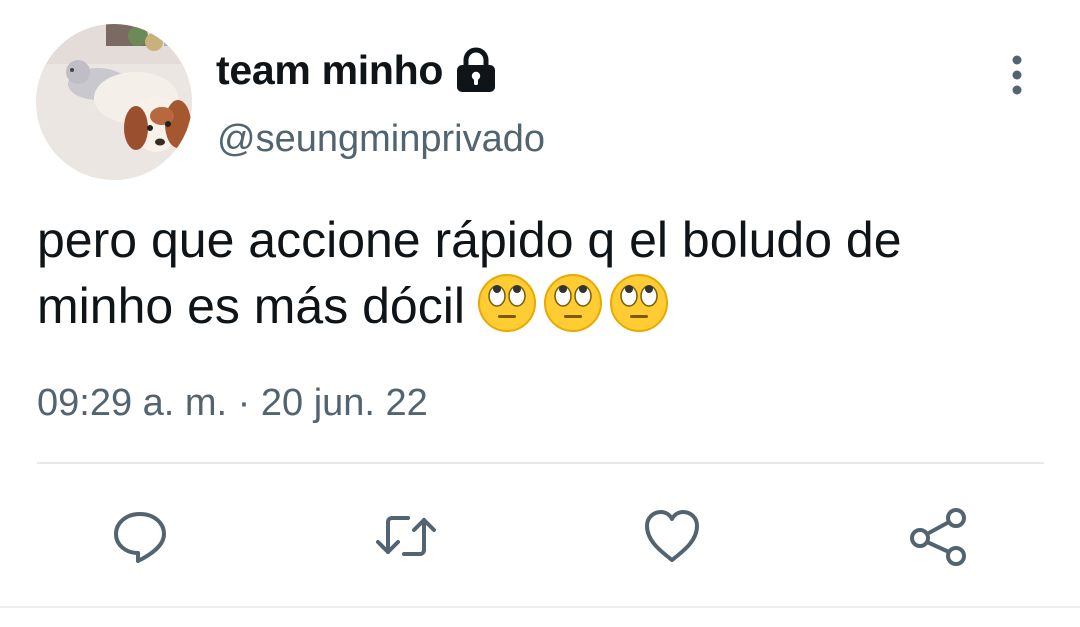  What do you see at coordinates (540, 463) in the screenshot?
I see `divider` at bounding box center [540, 463].